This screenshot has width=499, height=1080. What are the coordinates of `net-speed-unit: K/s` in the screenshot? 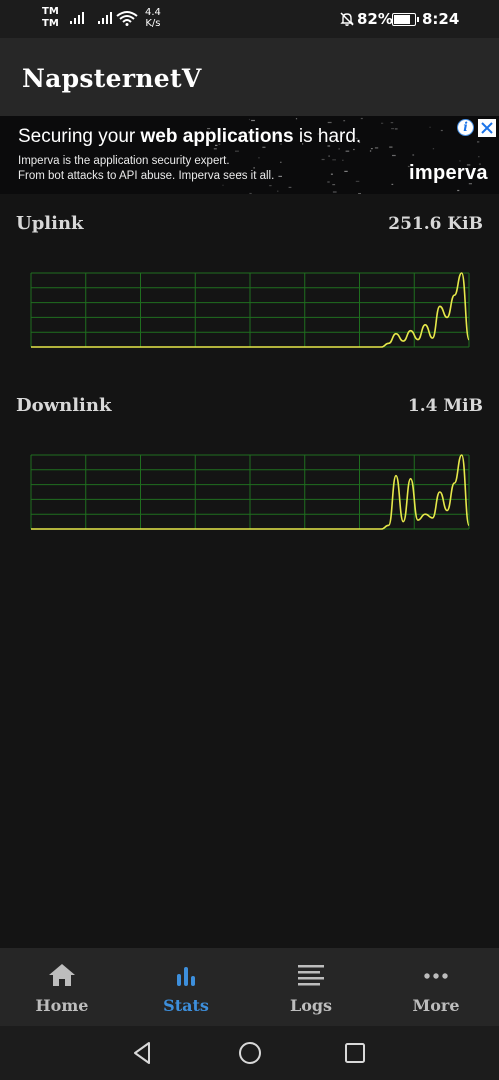 It's located at (153, 23).